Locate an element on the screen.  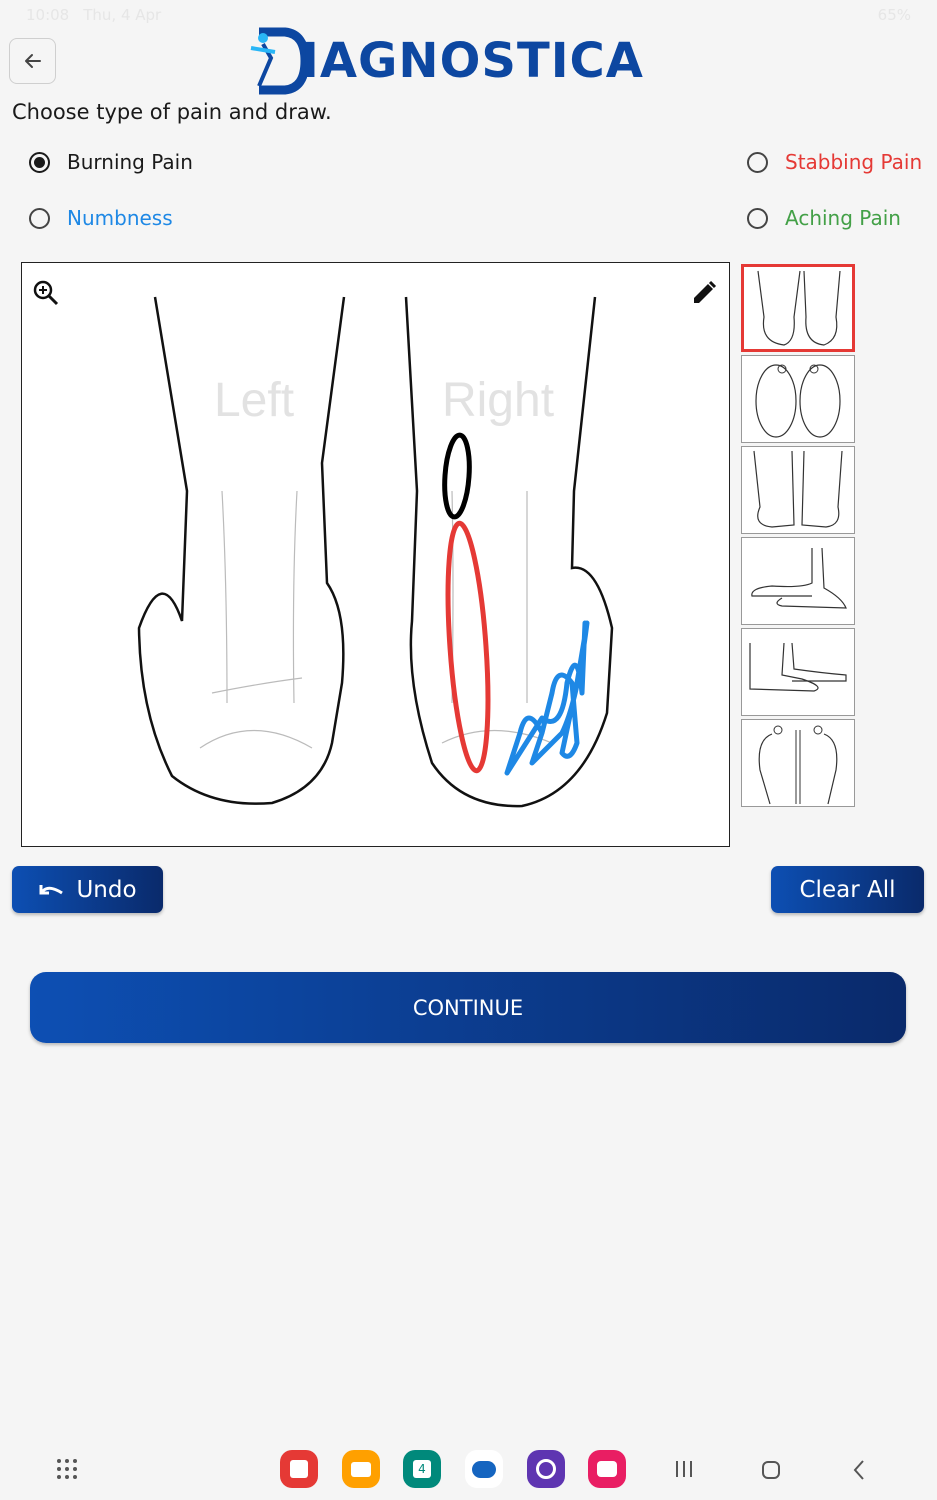
thumbnail-top-down is located at coordinates (798, 763).